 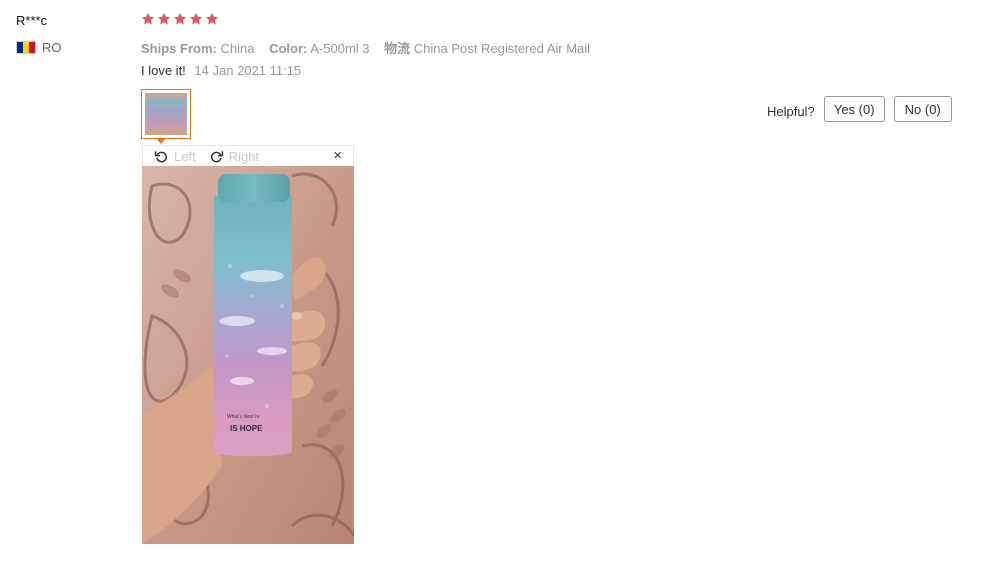 What do you see at coordinates (340, 48) in the screenshot?
I see `color-value: A-500ml 3` at bounding box center [340, 48].